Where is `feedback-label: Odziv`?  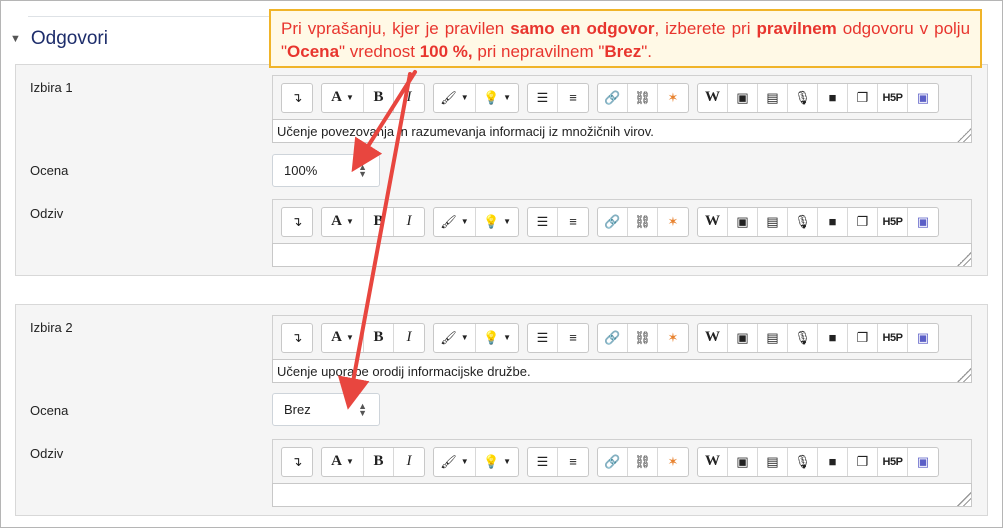
feedback-label: Odziv is located at coordinates (47, 213).